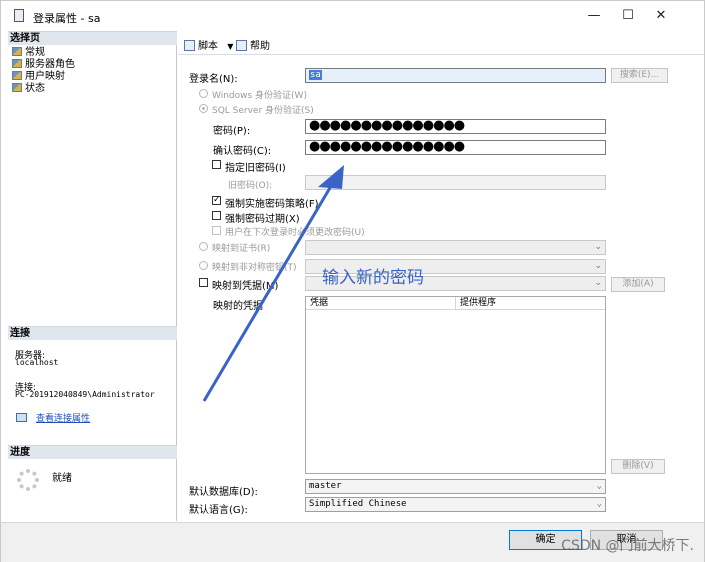 The height and width of the screenshot is (562, 705). Describe the element at coordinates (253, 44) in the screenshot. I see `help-button: 帮助` at that location.